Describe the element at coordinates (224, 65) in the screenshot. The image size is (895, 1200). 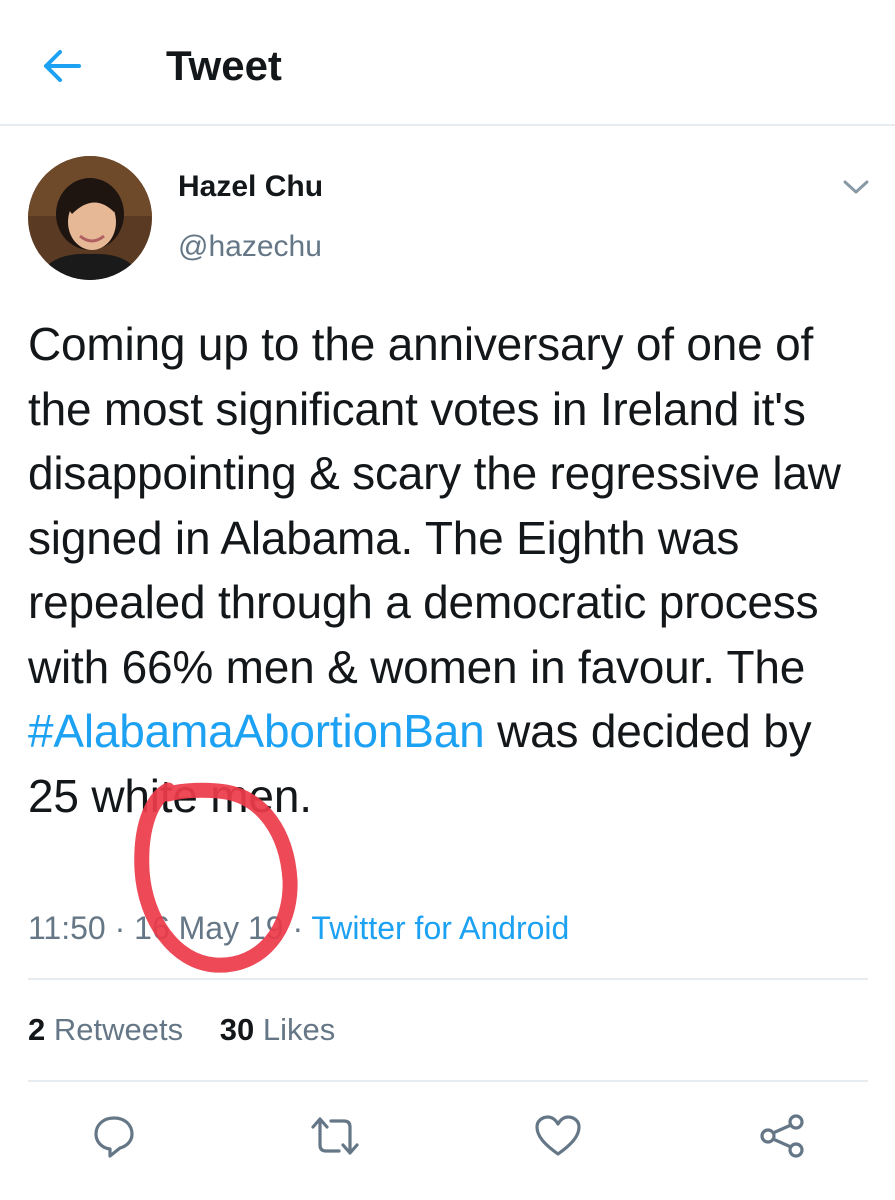
I see `page-title: Tweet` at that location.